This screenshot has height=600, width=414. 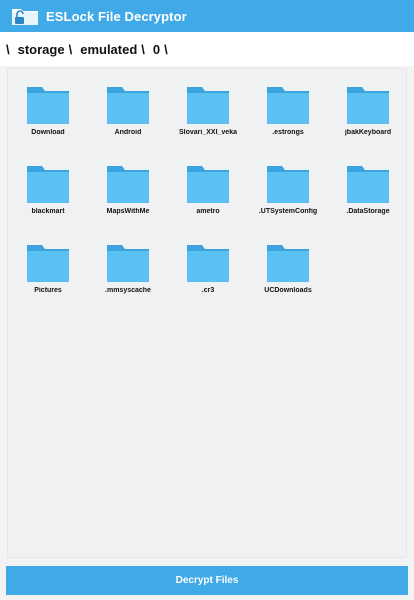 I want to click on folder-item: .cr3, so click(x=208, y=281).